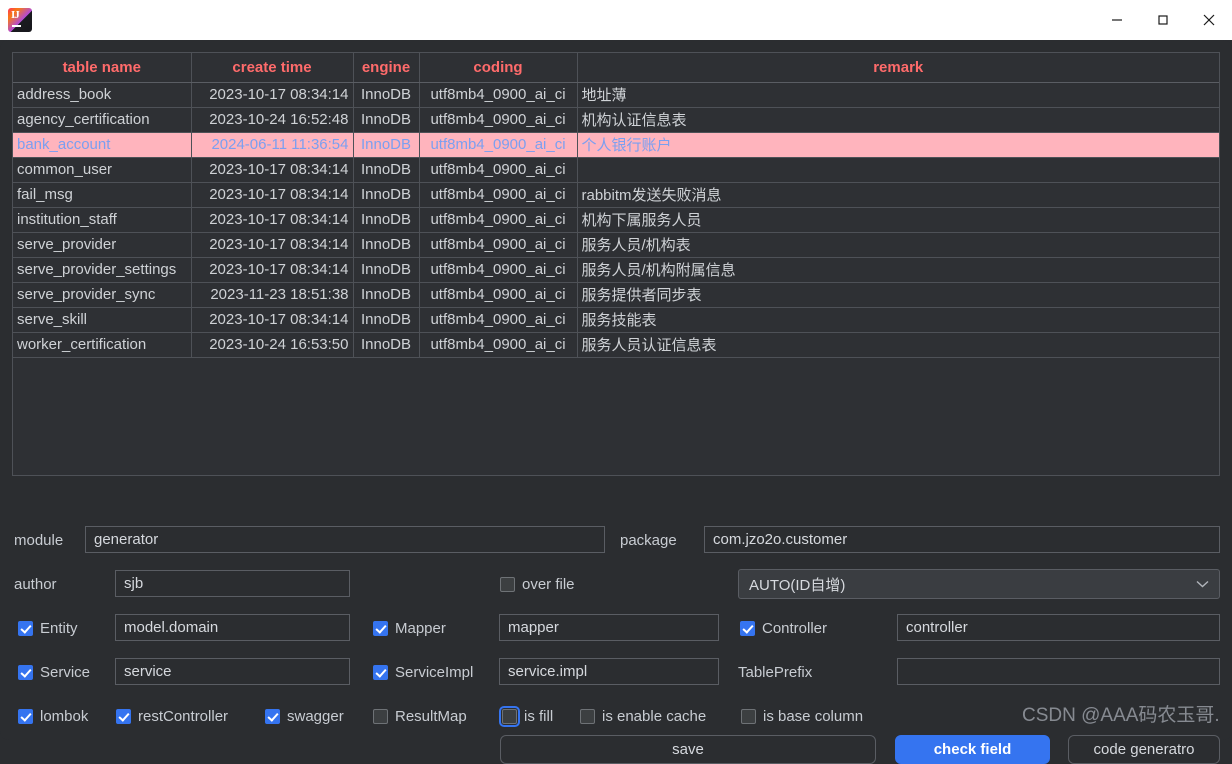 The width and height of the screenshot is (1232, 764). Describe the element at coordinates (35, 584) in the screenshot. I see `author-label: author` at that location.